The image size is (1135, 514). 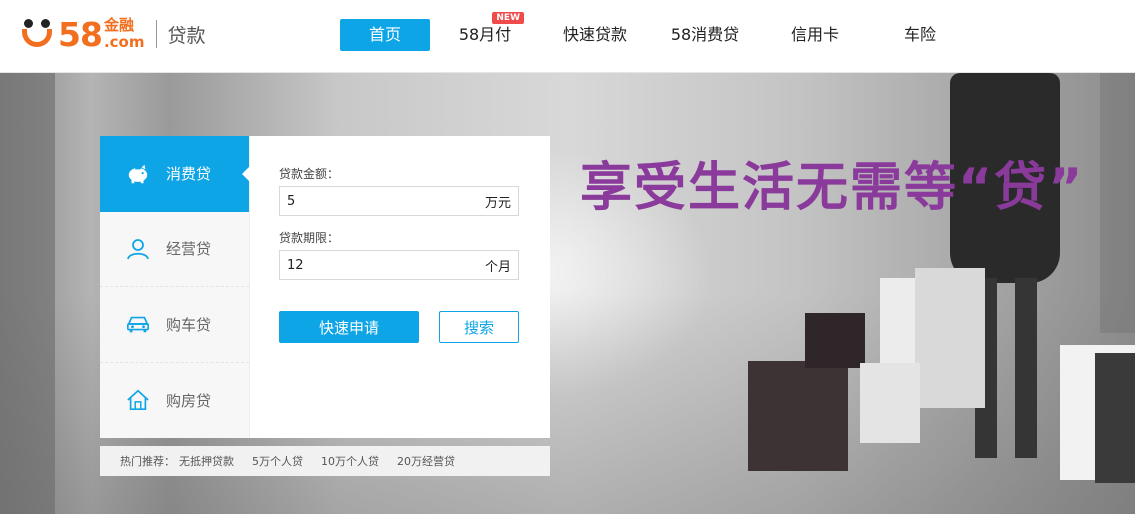 What do you see at coordinates (497, 267) in the screenshot?
I see `term-unit: 个月` at bounding box center [497, 267].